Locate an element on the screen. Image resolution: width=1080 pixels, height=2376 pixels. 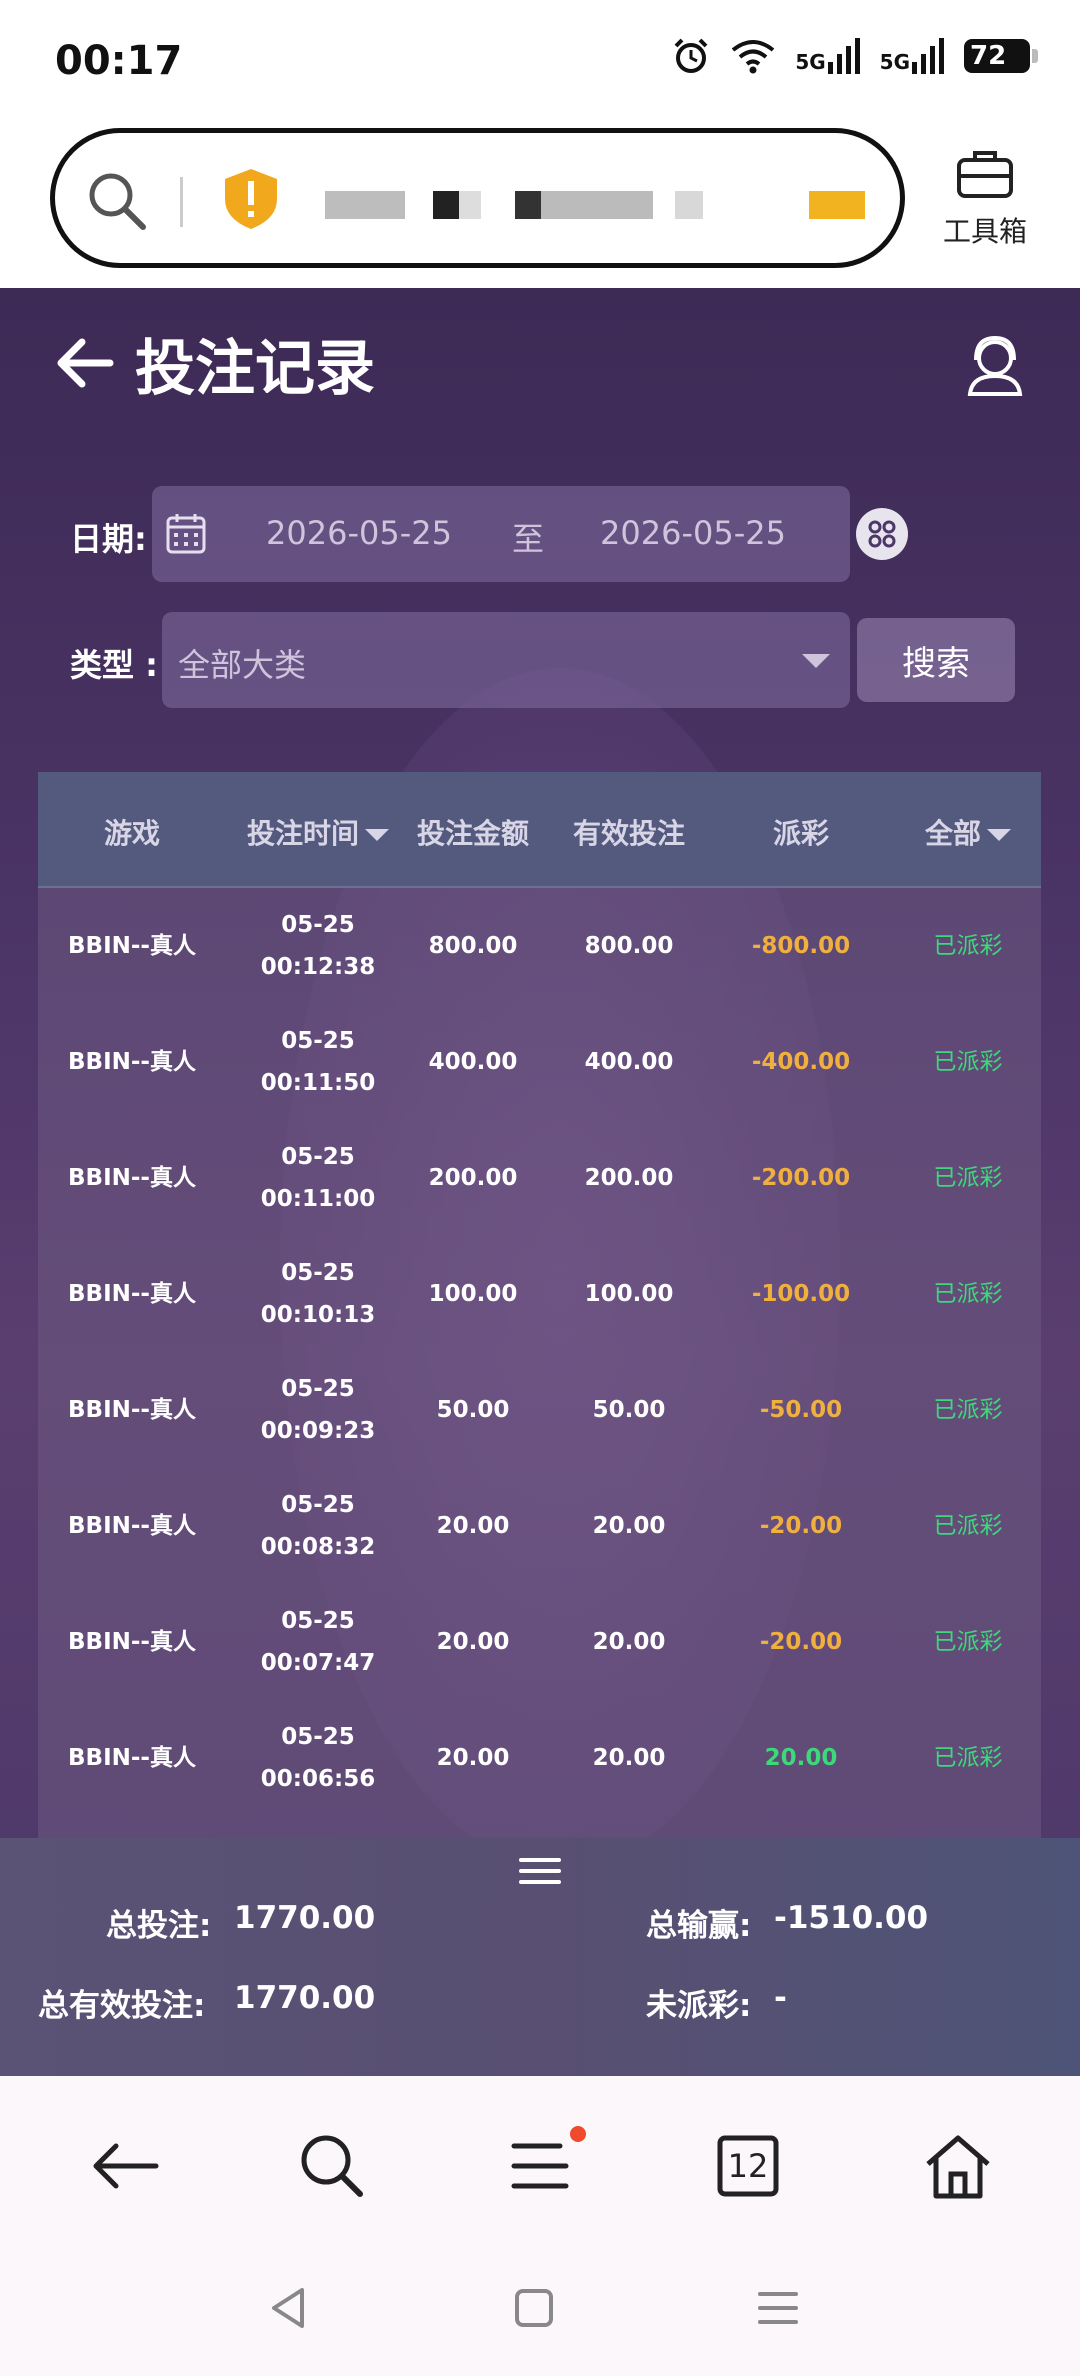
total-winloss-label: 总输赢: is located at coordinates (699, 1926).